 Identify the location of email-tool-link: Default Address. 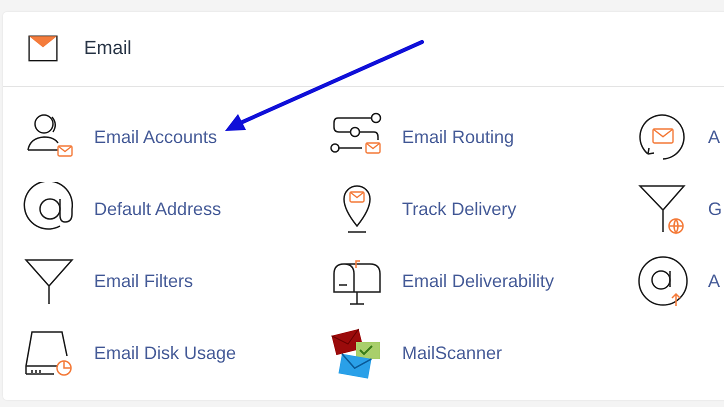
(176, 209).